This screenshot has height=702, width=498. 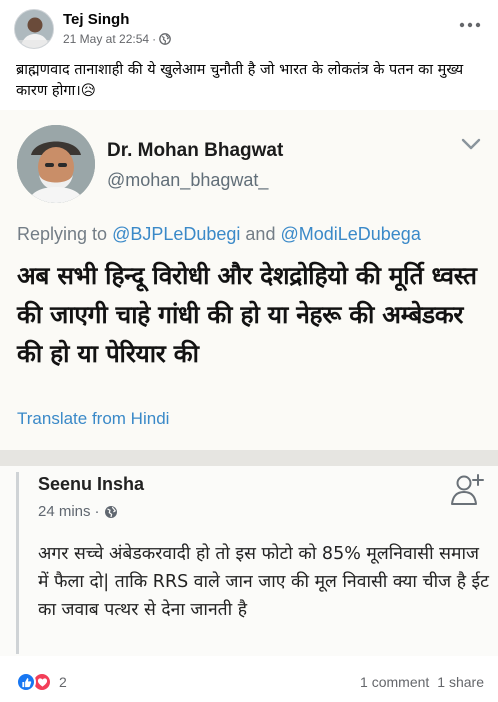 What do you see at coordinates (350, 234) in the screenshot?
I see `mention-modiledubega: @ModiLeDubega` at bounding box center [350, 234].